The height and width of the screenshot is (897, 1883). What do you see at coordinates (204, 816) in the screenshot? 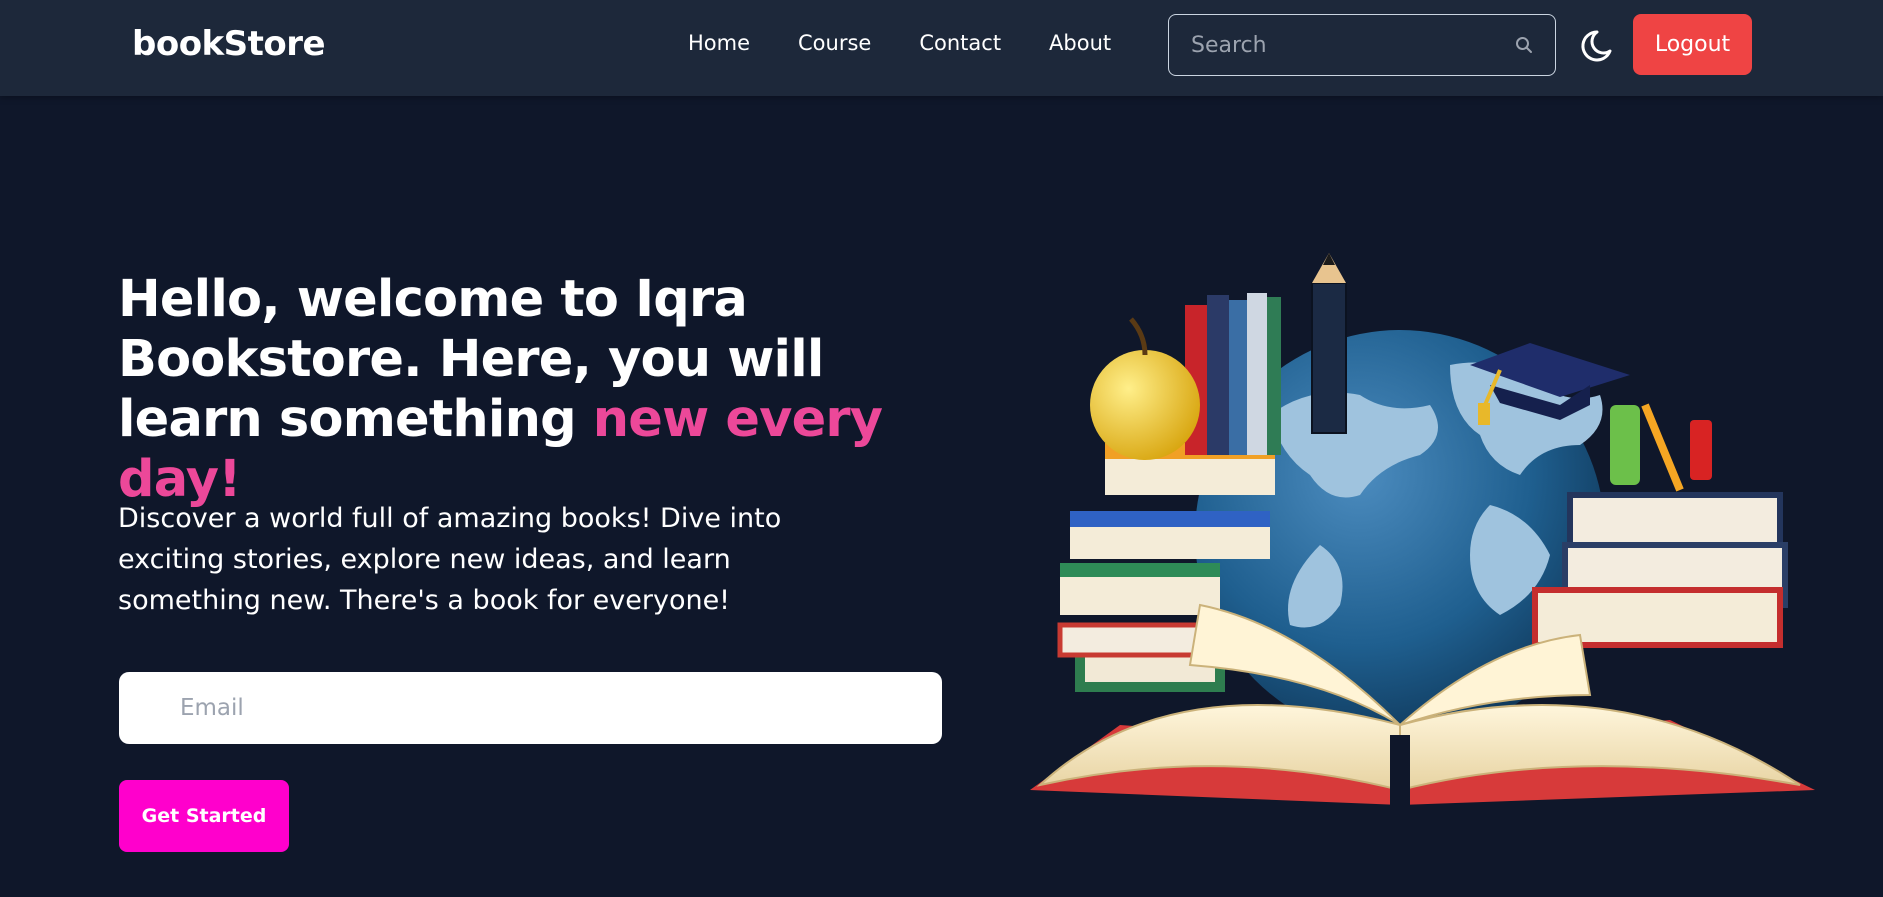
I see `get-started-button: Get Started` at bounding box center [204, 816].